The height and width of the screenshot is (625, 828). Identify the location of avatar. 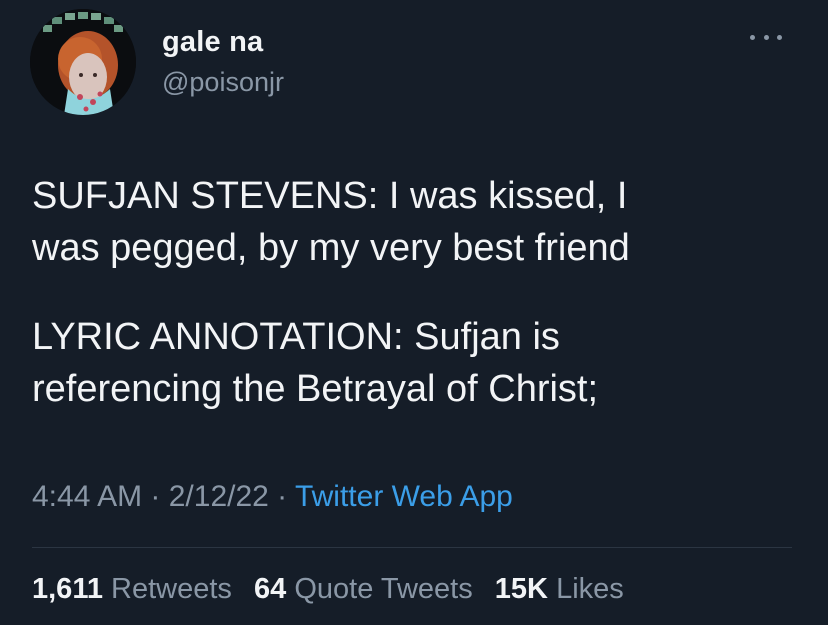
(83, 62).